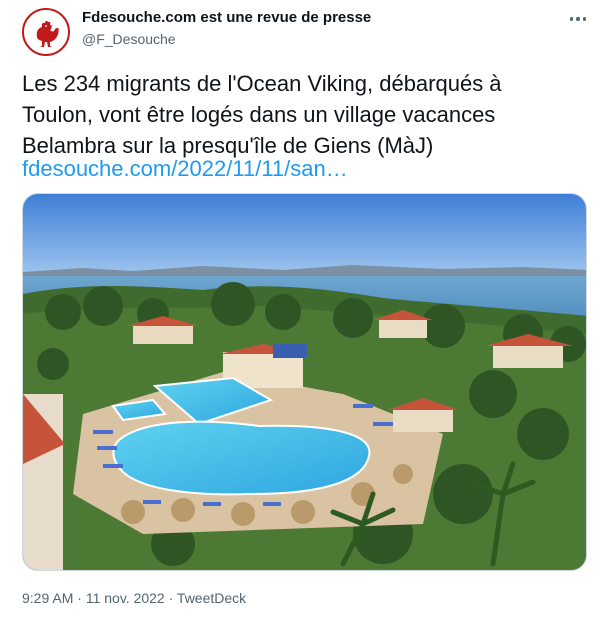 The height and width of the screenshot is (625, 611). I want to click on tweet-metadata: 9:29 AM · 11 nov. 2022 · TweetDeck, so click(134, 598).